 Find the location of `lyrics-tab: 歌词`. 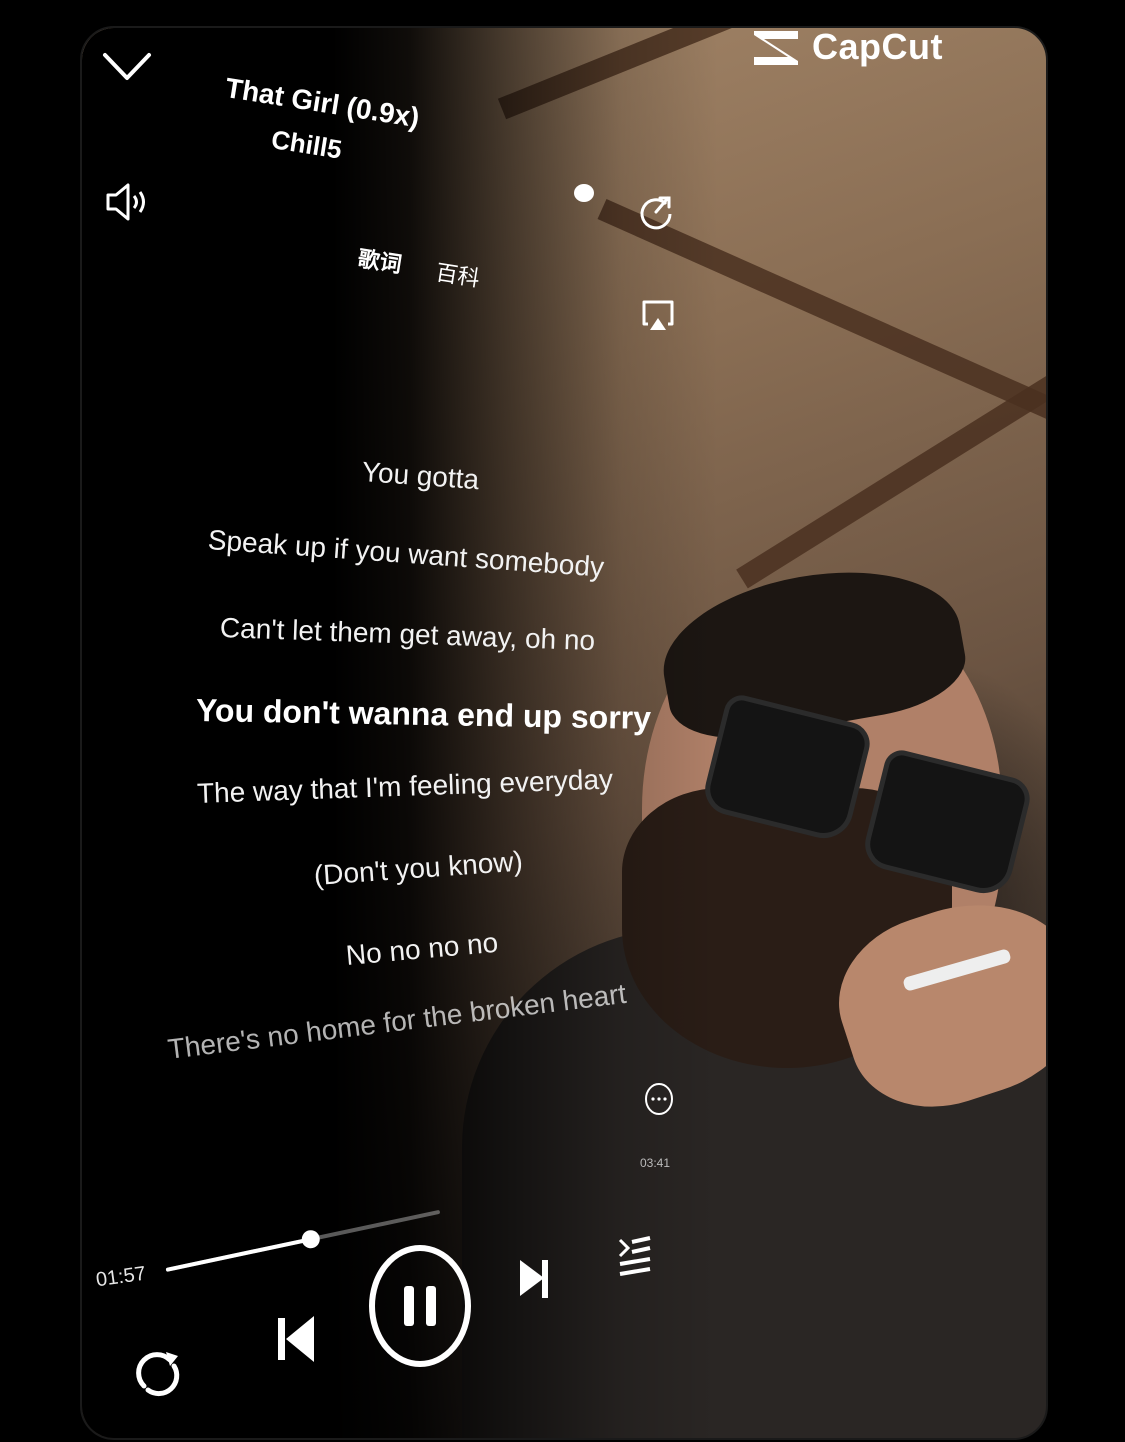

lyrics-tab: 歌词 is located at coordinates (380, 260).